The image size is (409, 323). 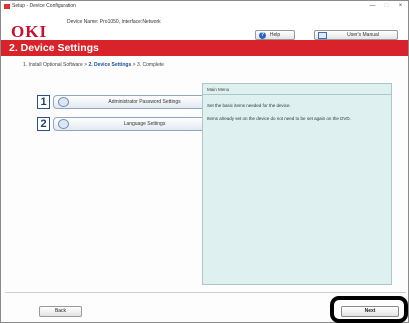 I want to click on admin-password-settings-button: Administrator Password Settings, so click(x=135, y=102).